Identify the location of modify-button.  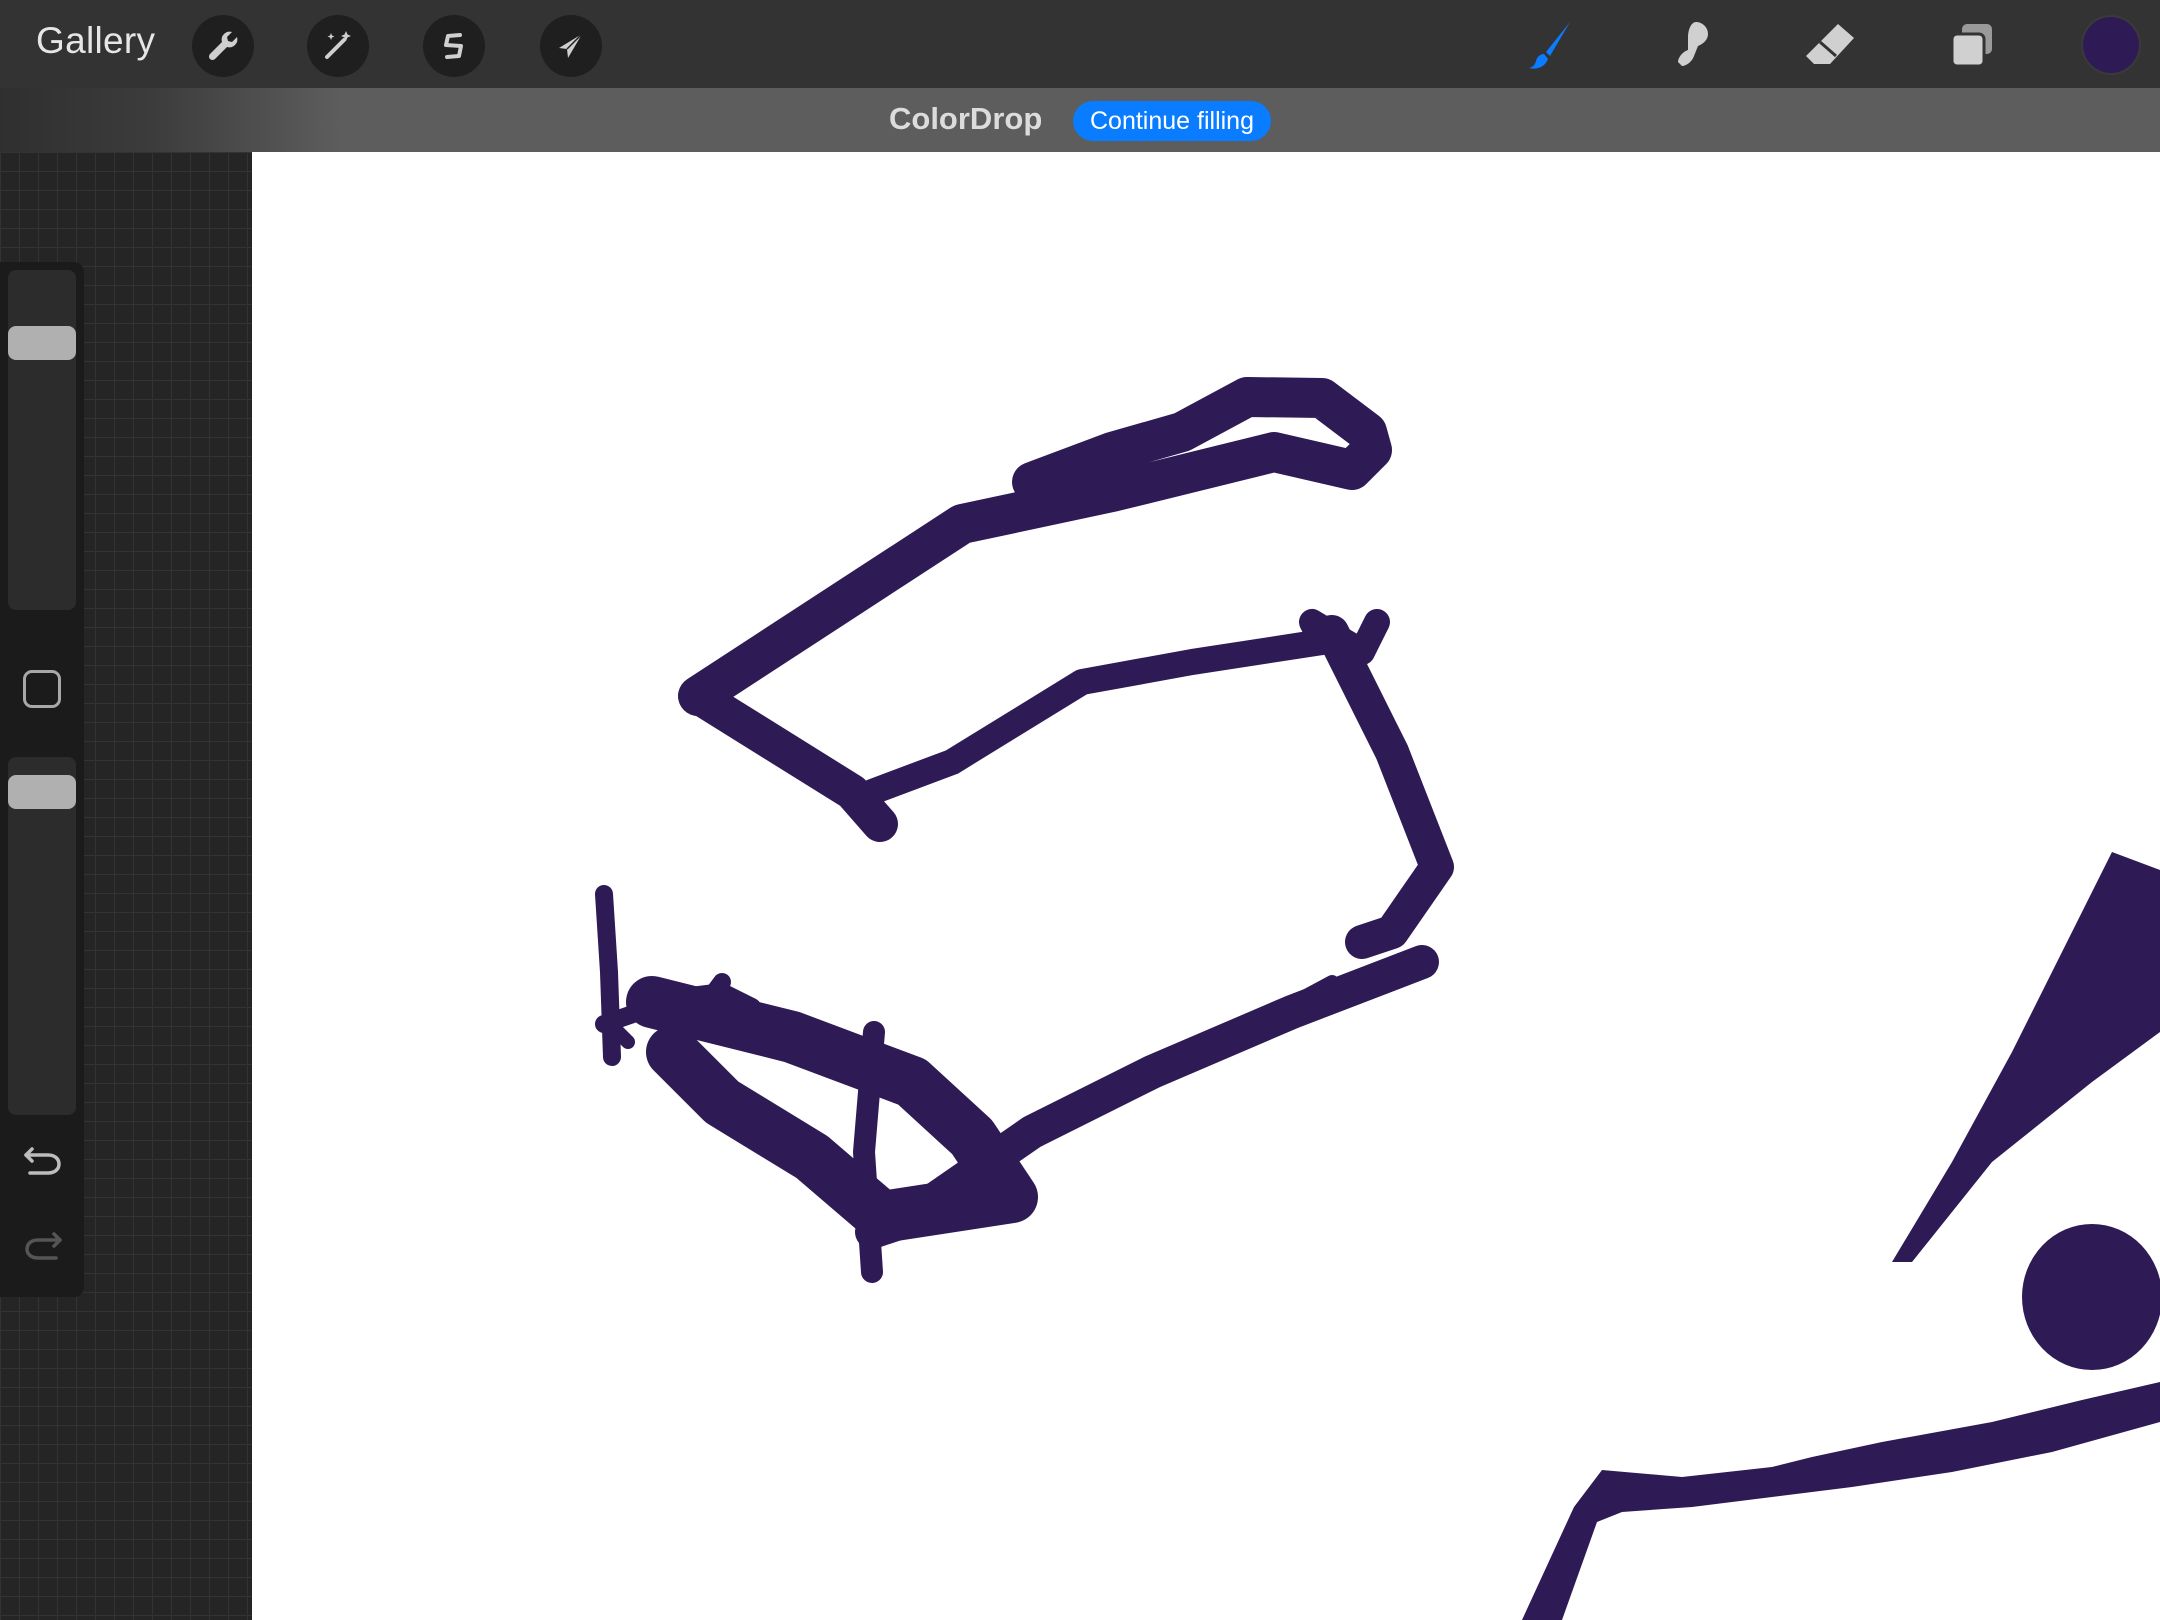
(42, 689).